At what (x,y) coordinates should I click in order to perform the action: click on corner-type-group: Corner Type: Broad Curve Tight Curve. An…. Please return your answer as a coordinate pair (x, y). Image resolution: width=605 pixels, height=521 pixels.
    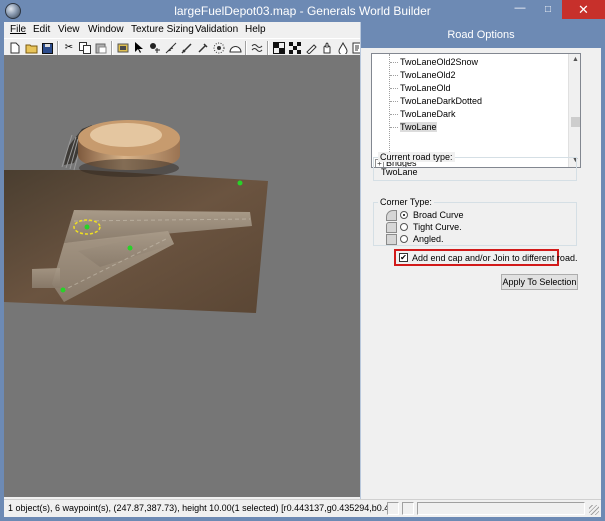
    Looking at the image, I should click on (475, 221).